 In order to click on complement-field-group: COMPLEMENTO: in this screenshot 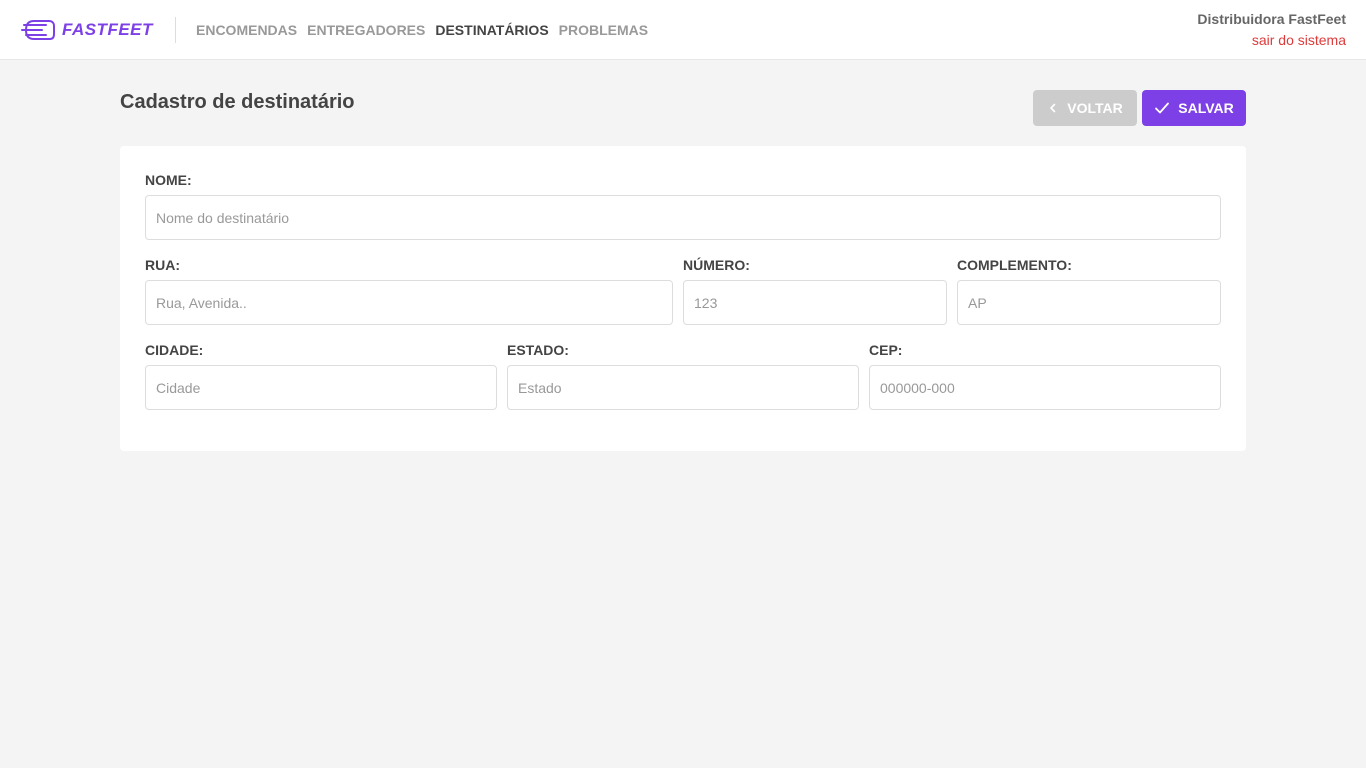, I will do `click(1089, 291)`.